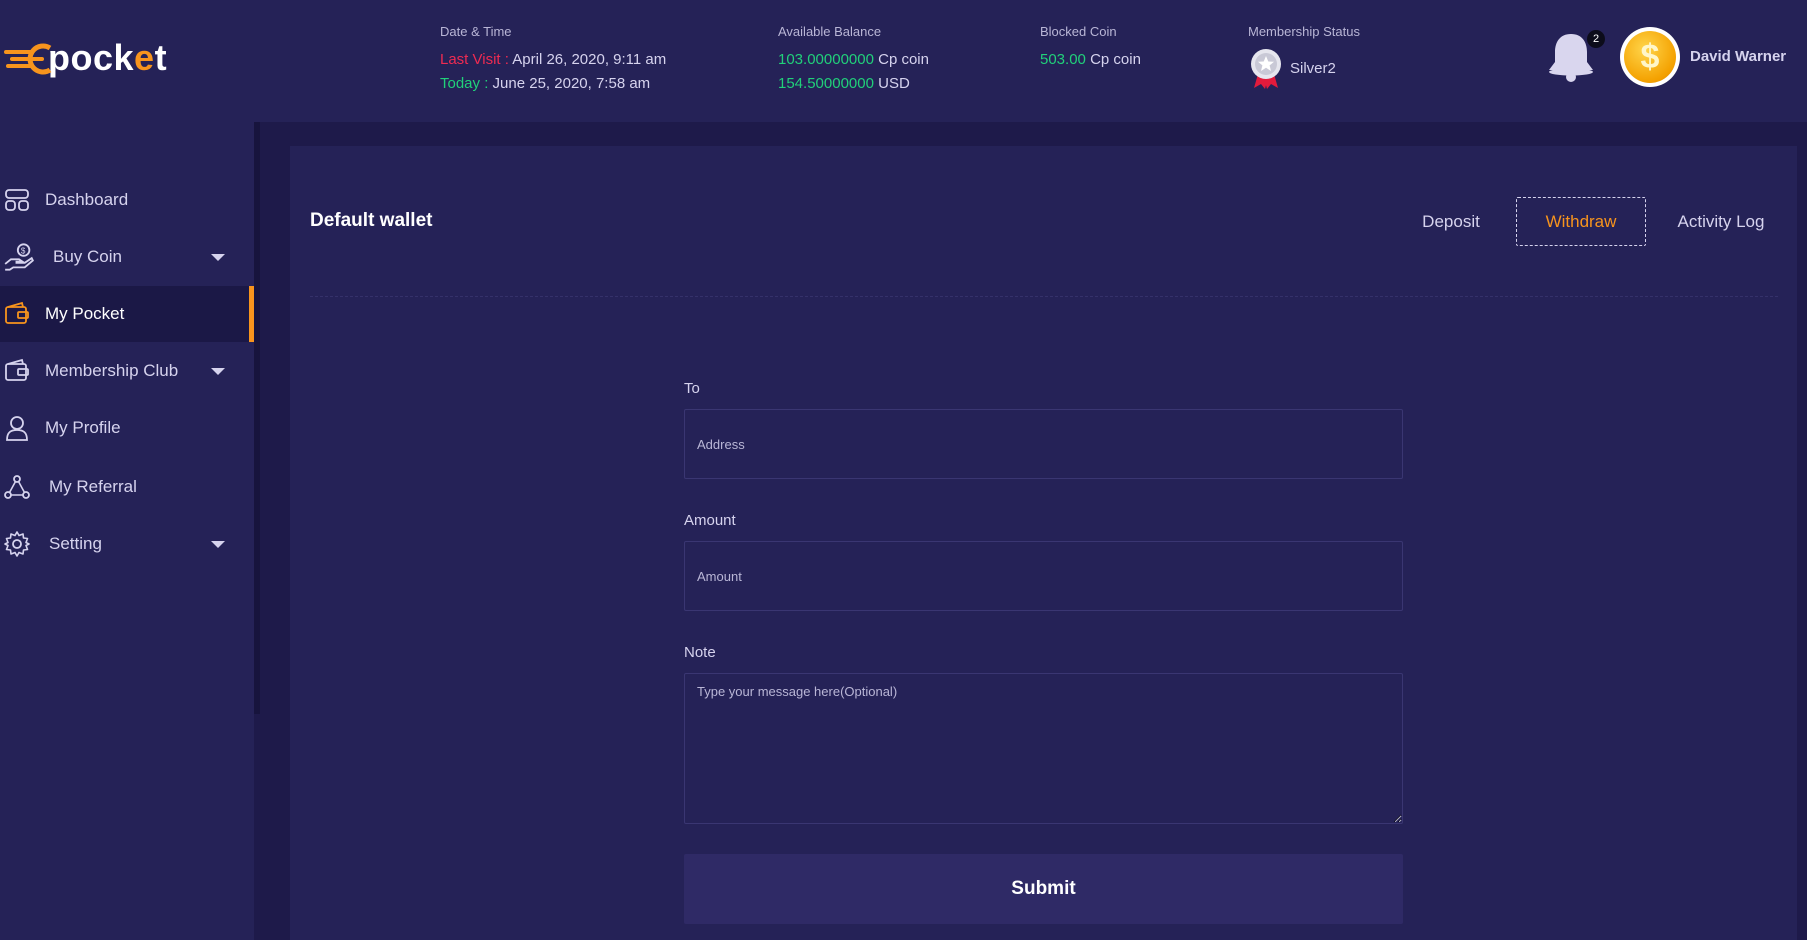  Describe the element at coordinates (710, 520) in the screenshot. I see `amount-label: Amount` at that location.